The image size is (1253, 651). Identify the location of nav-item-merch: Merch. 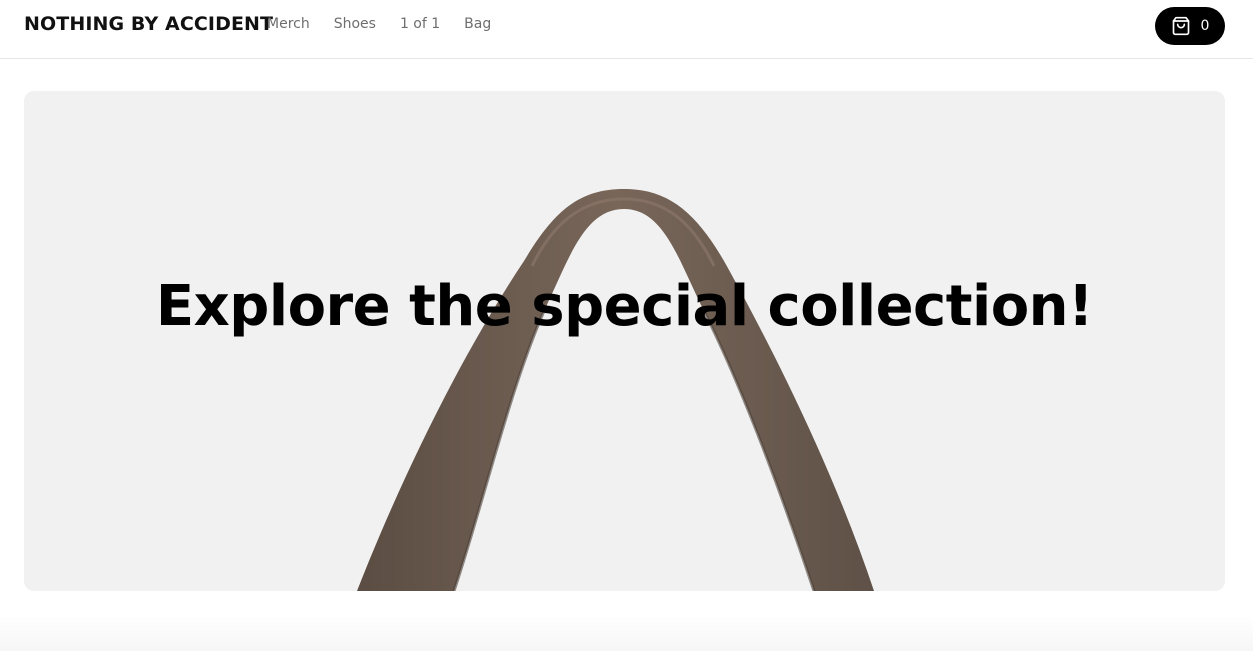
(288, 24).